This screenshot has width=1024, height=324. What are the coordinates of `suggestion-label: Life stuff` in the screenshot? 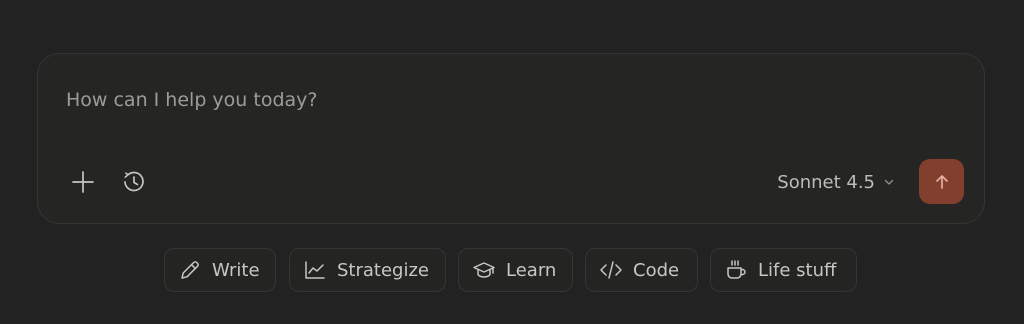 It's located at (797, 270).